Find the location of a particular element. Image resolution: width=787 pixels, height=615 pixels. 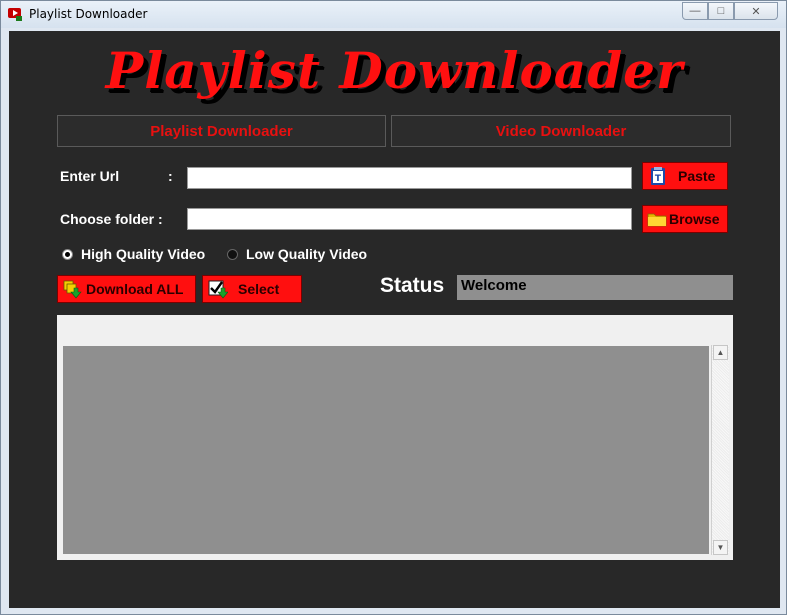

radio-unchecked-icon is located at coordinates (232, 254).